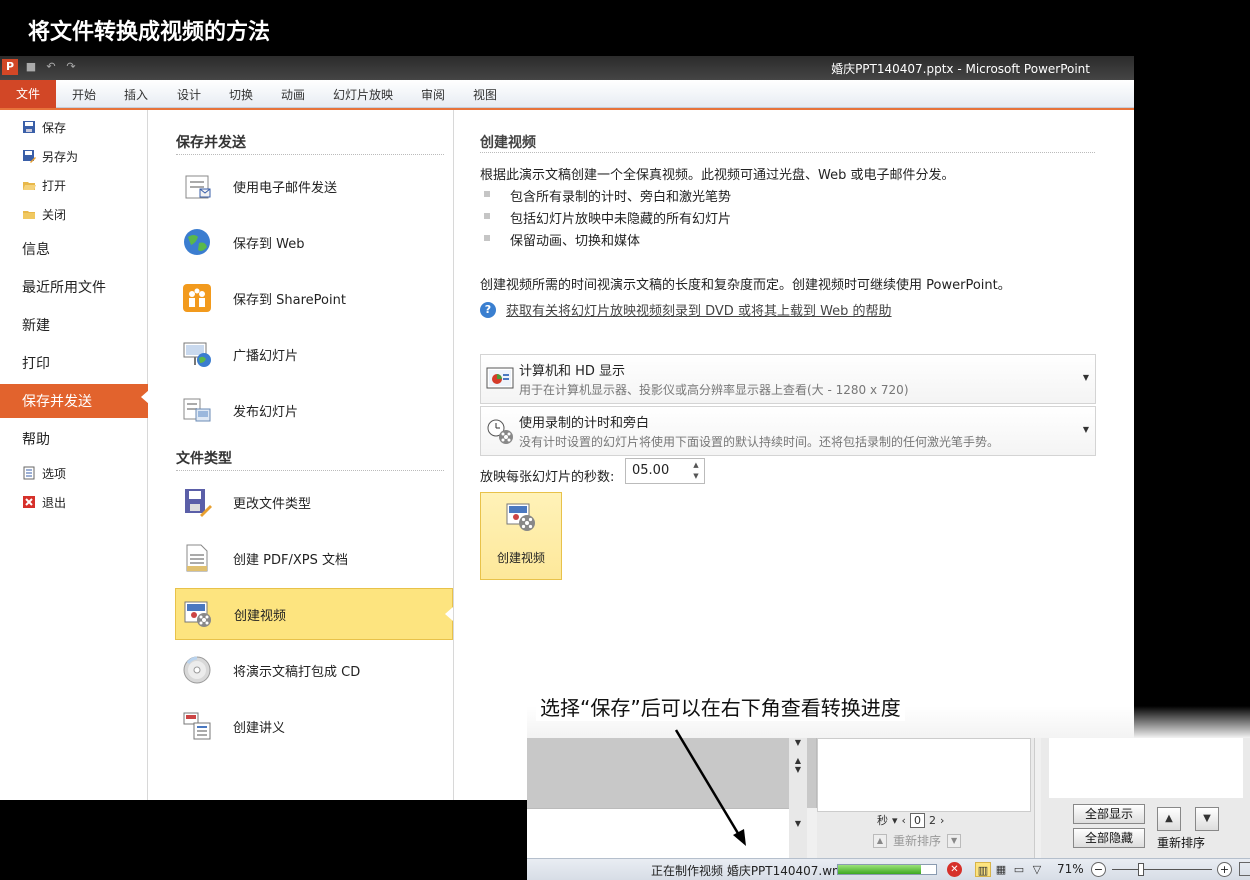 This screenshot has height=880, width=1250. Describe the element at coordinates (942, 820) in the screenshot. I see `chevron-right-icon: ›` at that location.